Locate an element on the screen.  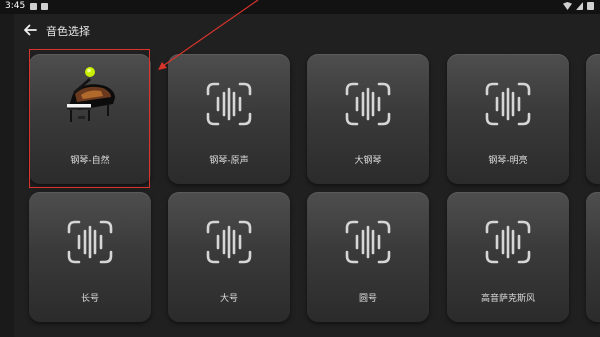
instrument-card-grand-piano: 大钢琴 is located at coordinates (368, 119).